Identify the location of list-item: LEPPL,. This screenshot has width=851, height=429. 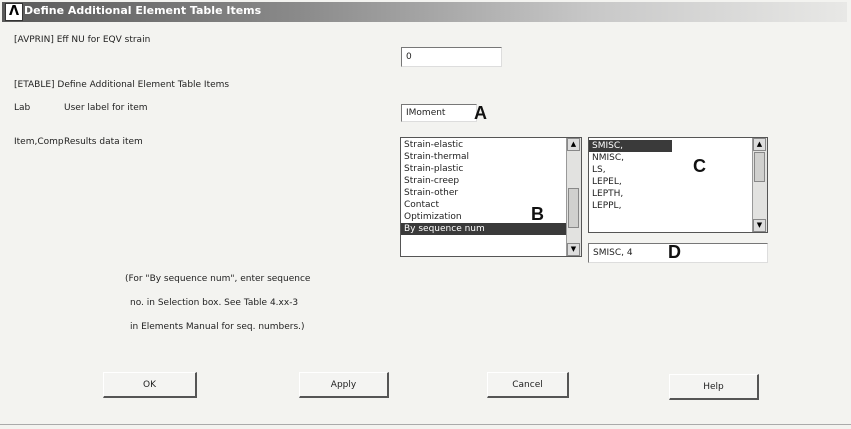
(678, 206).